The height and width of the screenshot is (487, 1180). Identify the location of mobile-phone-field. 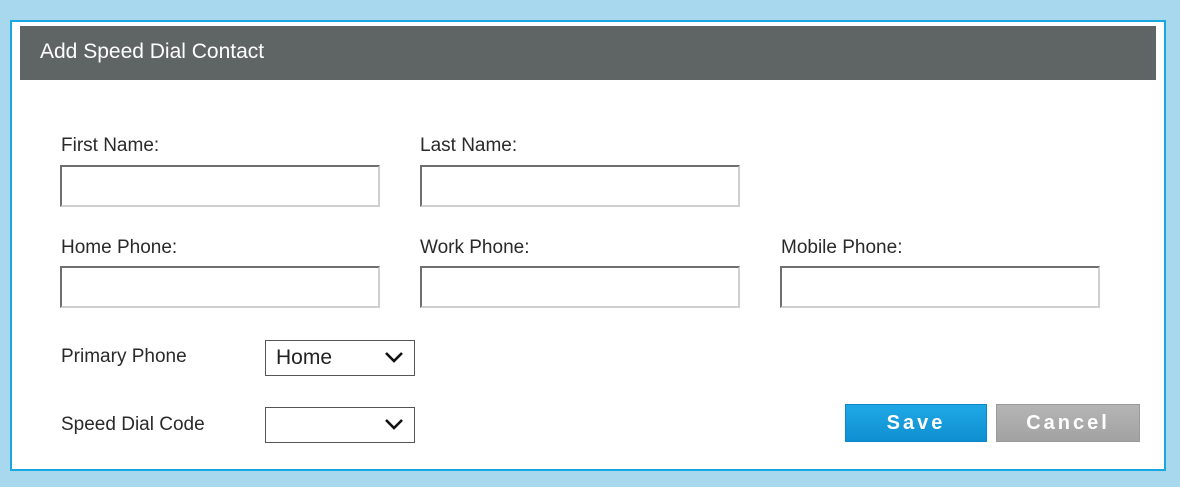
(940, 287).